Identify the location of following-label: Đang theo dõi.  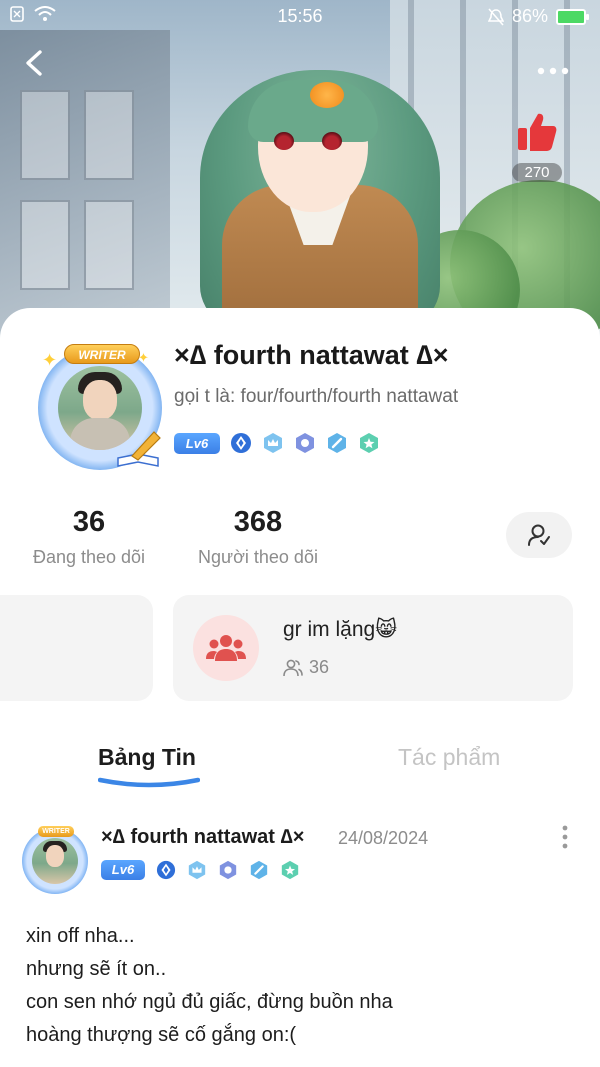
(89, 557).